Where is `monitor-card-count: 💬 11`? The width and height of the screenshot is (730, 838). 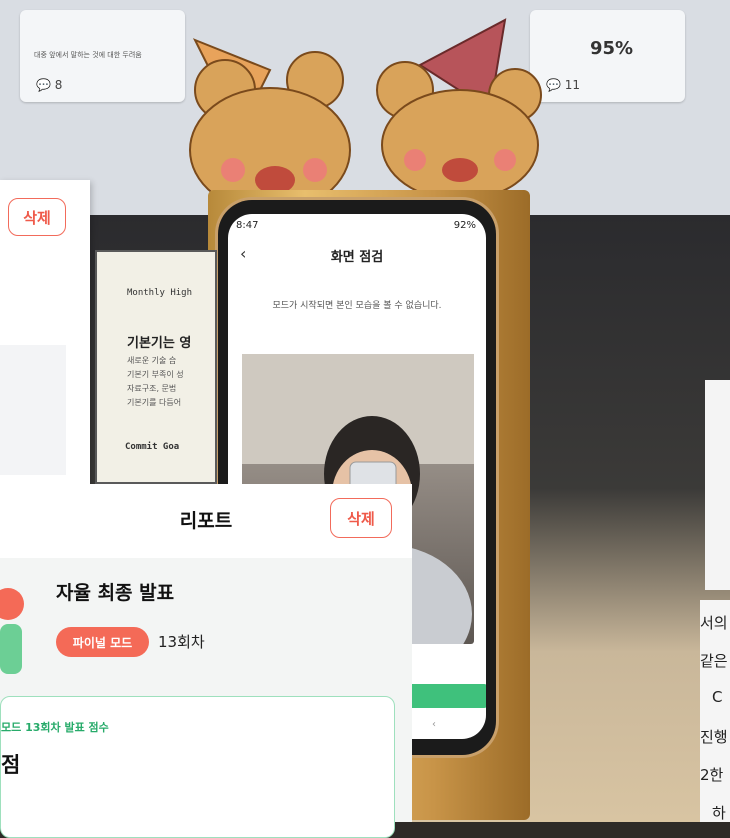 monitor-card-count: 💬 11 is located at coordinates (563, 85).